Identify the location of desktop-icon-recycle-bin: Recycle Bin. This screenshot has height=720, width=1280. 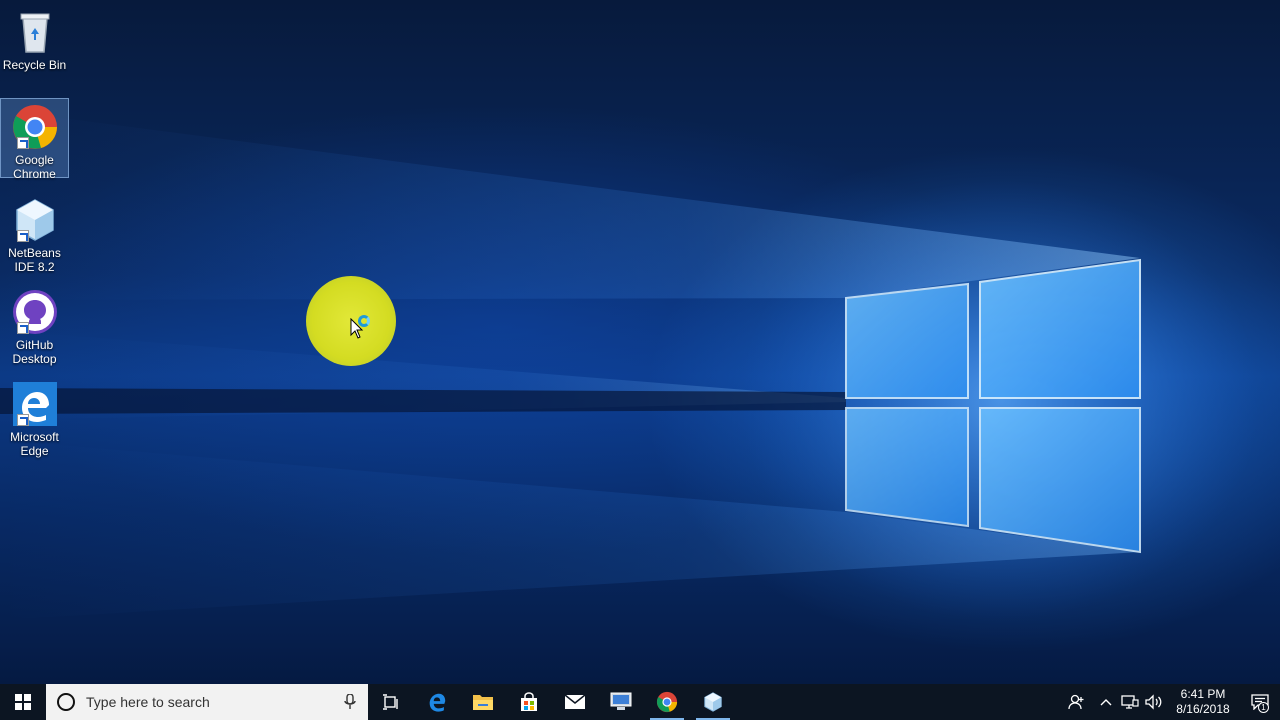
(34, 40).